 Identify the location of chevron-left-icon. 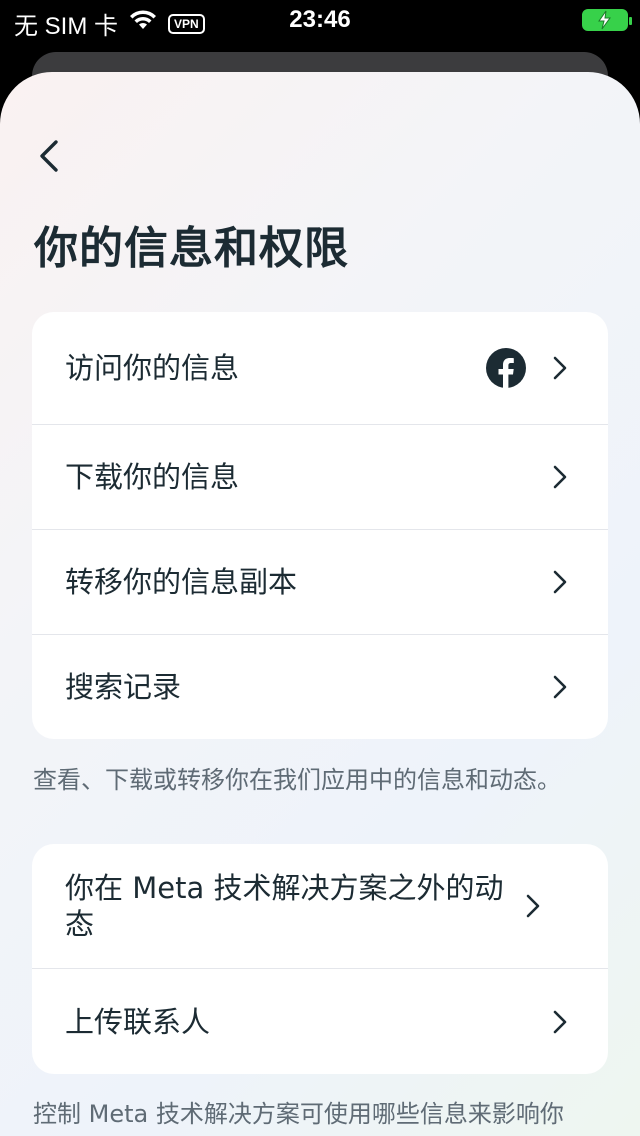
(49, 156).